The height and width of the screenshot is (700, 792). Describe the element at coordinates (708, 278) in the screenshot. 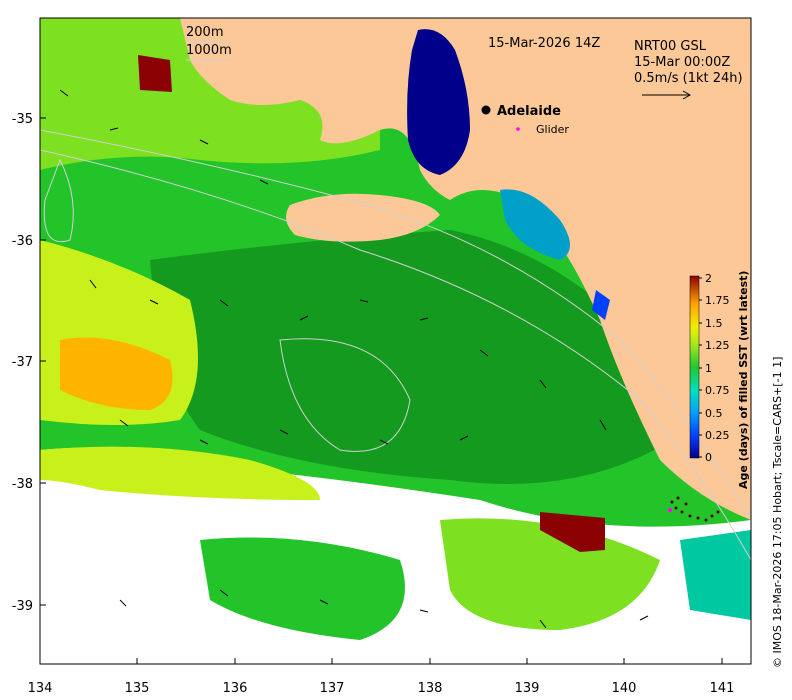

I see `colorbar-tick-label: 2` at that location.